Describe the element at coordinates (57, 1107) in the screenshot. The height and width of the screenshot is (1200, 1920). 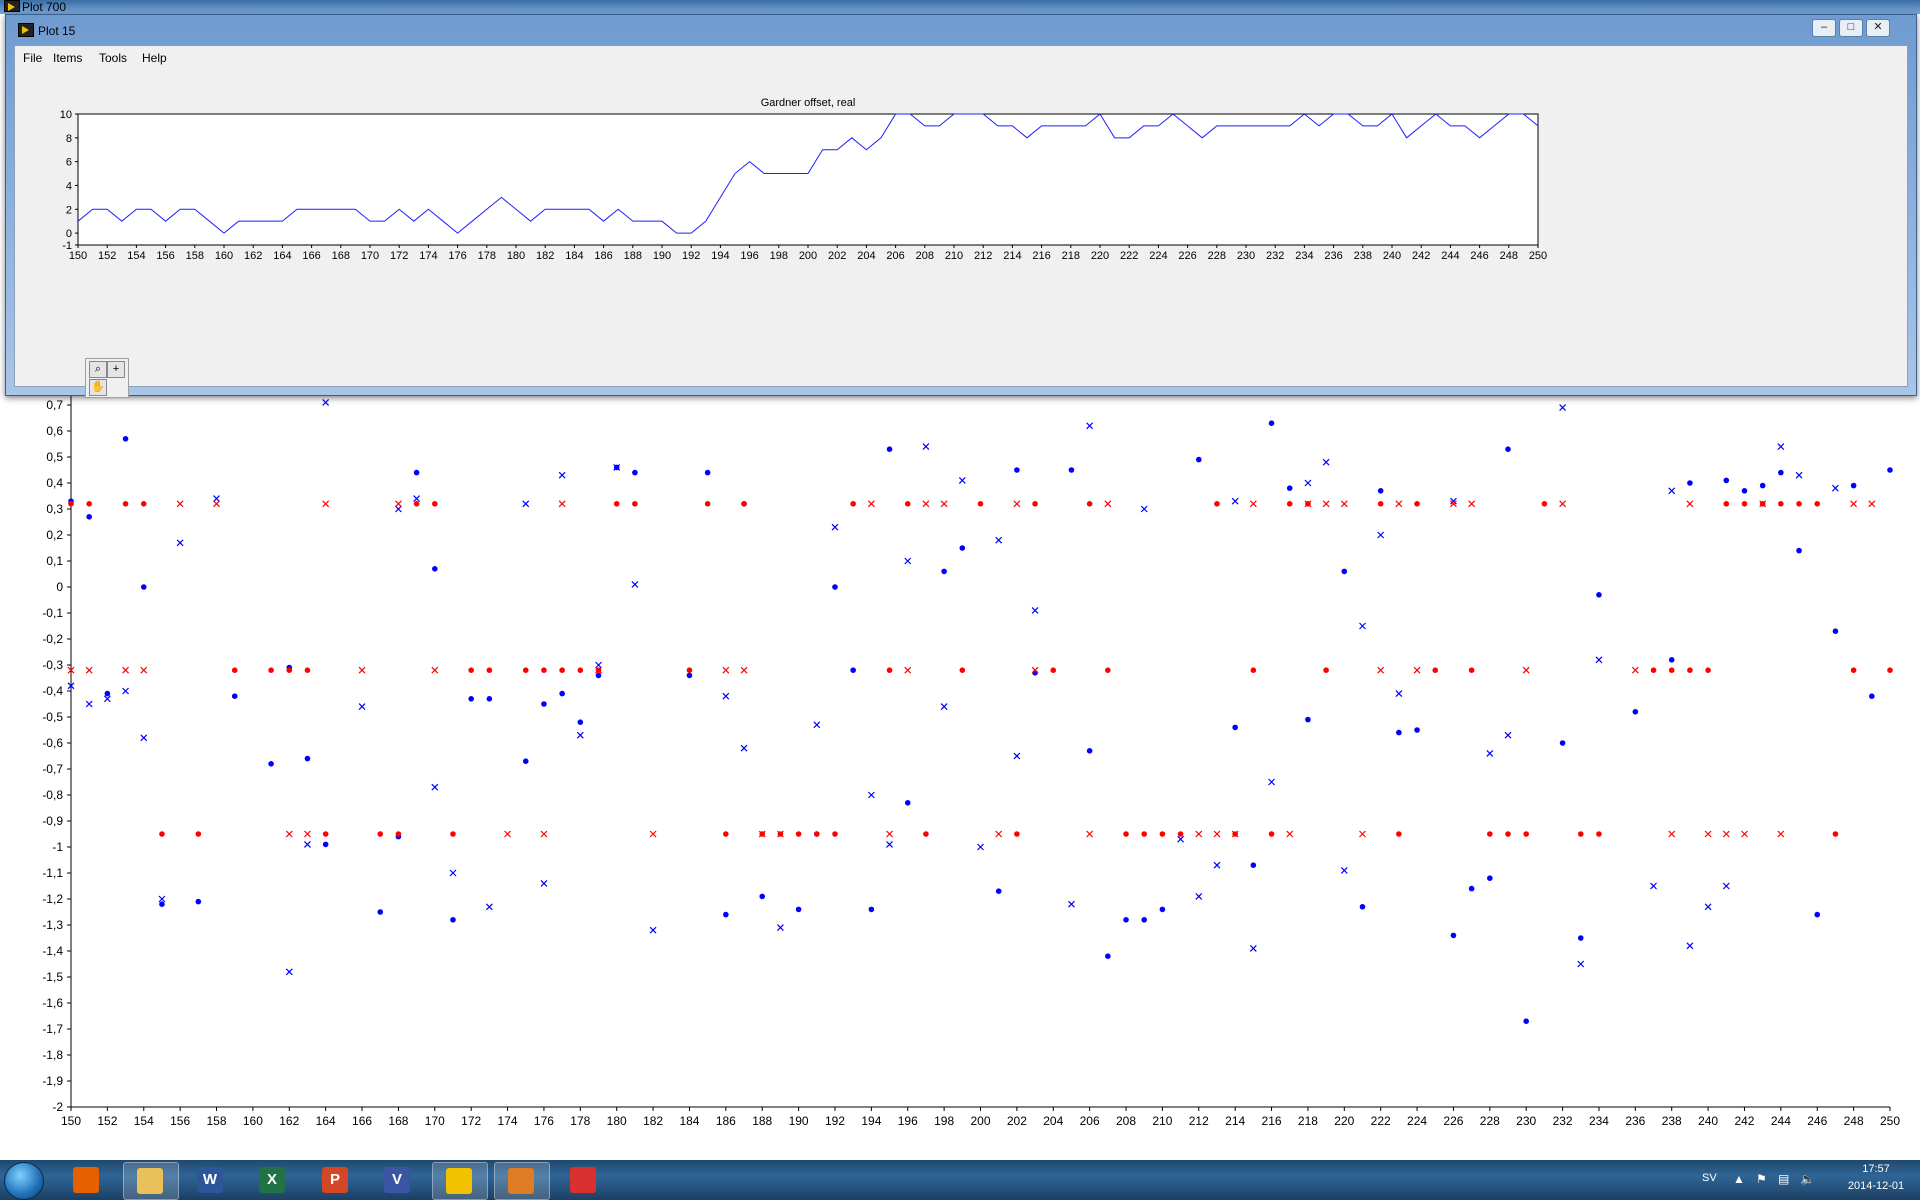
I see `y-tick-label: -2` at that location.